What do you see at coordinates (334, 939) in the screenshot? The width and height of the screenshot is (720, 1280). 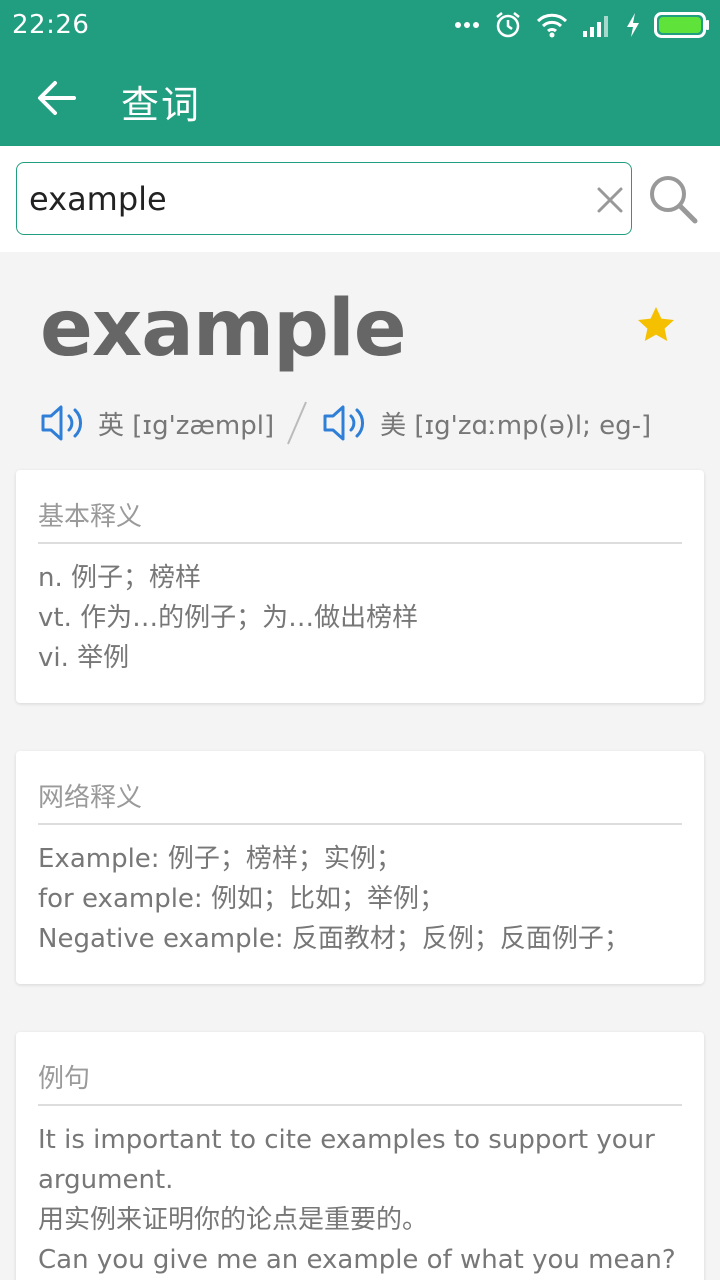 I see `web-definition-line: Negative example: 反面教材；反例；反面例子；` at bounding box center [334, 939].